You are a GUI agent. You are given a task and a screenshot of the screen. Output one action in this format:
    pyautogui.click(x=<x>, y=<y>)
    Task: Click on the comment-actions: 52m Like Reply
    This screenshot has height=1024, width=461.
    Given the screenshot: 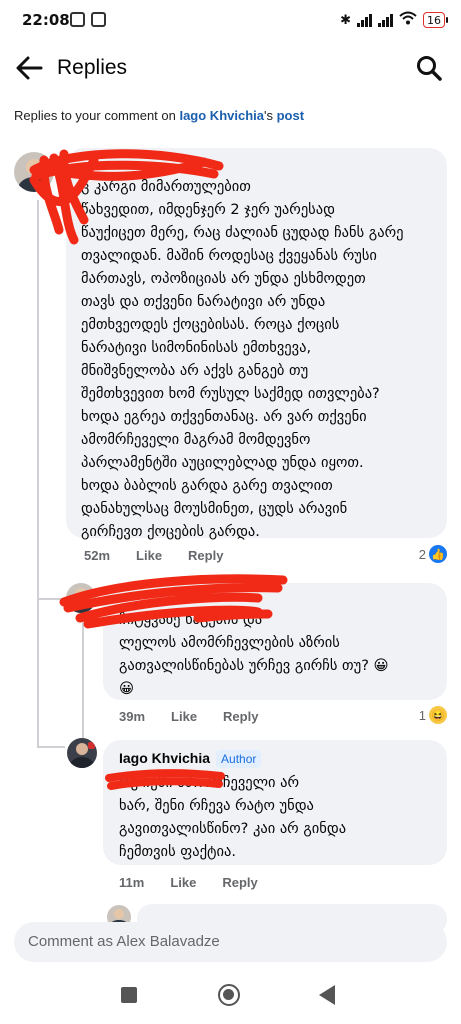 What is the action you would take?
    pyautogui.click(x=153, y=555)
    